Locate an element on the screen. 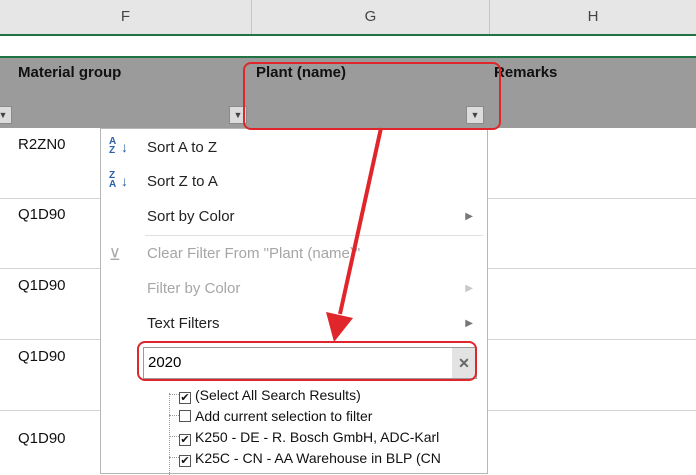 This screenshot has width=696, height=475. red-arrow-icon is located at coordinates (354, 234).